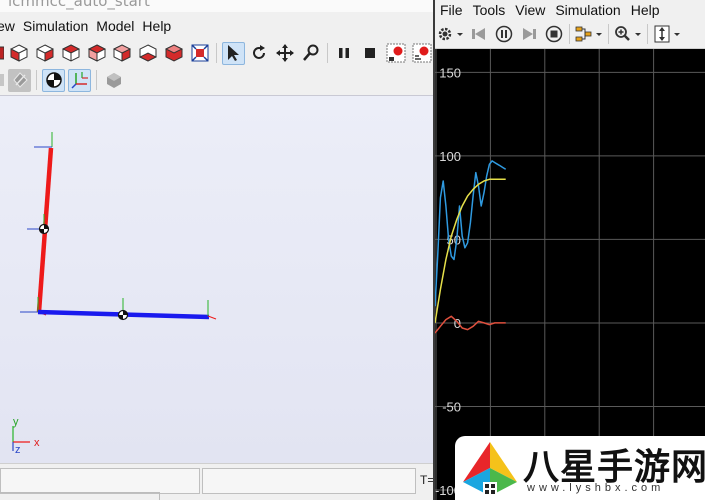 Image resolution: width=705 pixels, height=500 pixels. I want to click on view-front-icon, so click(19, 53).